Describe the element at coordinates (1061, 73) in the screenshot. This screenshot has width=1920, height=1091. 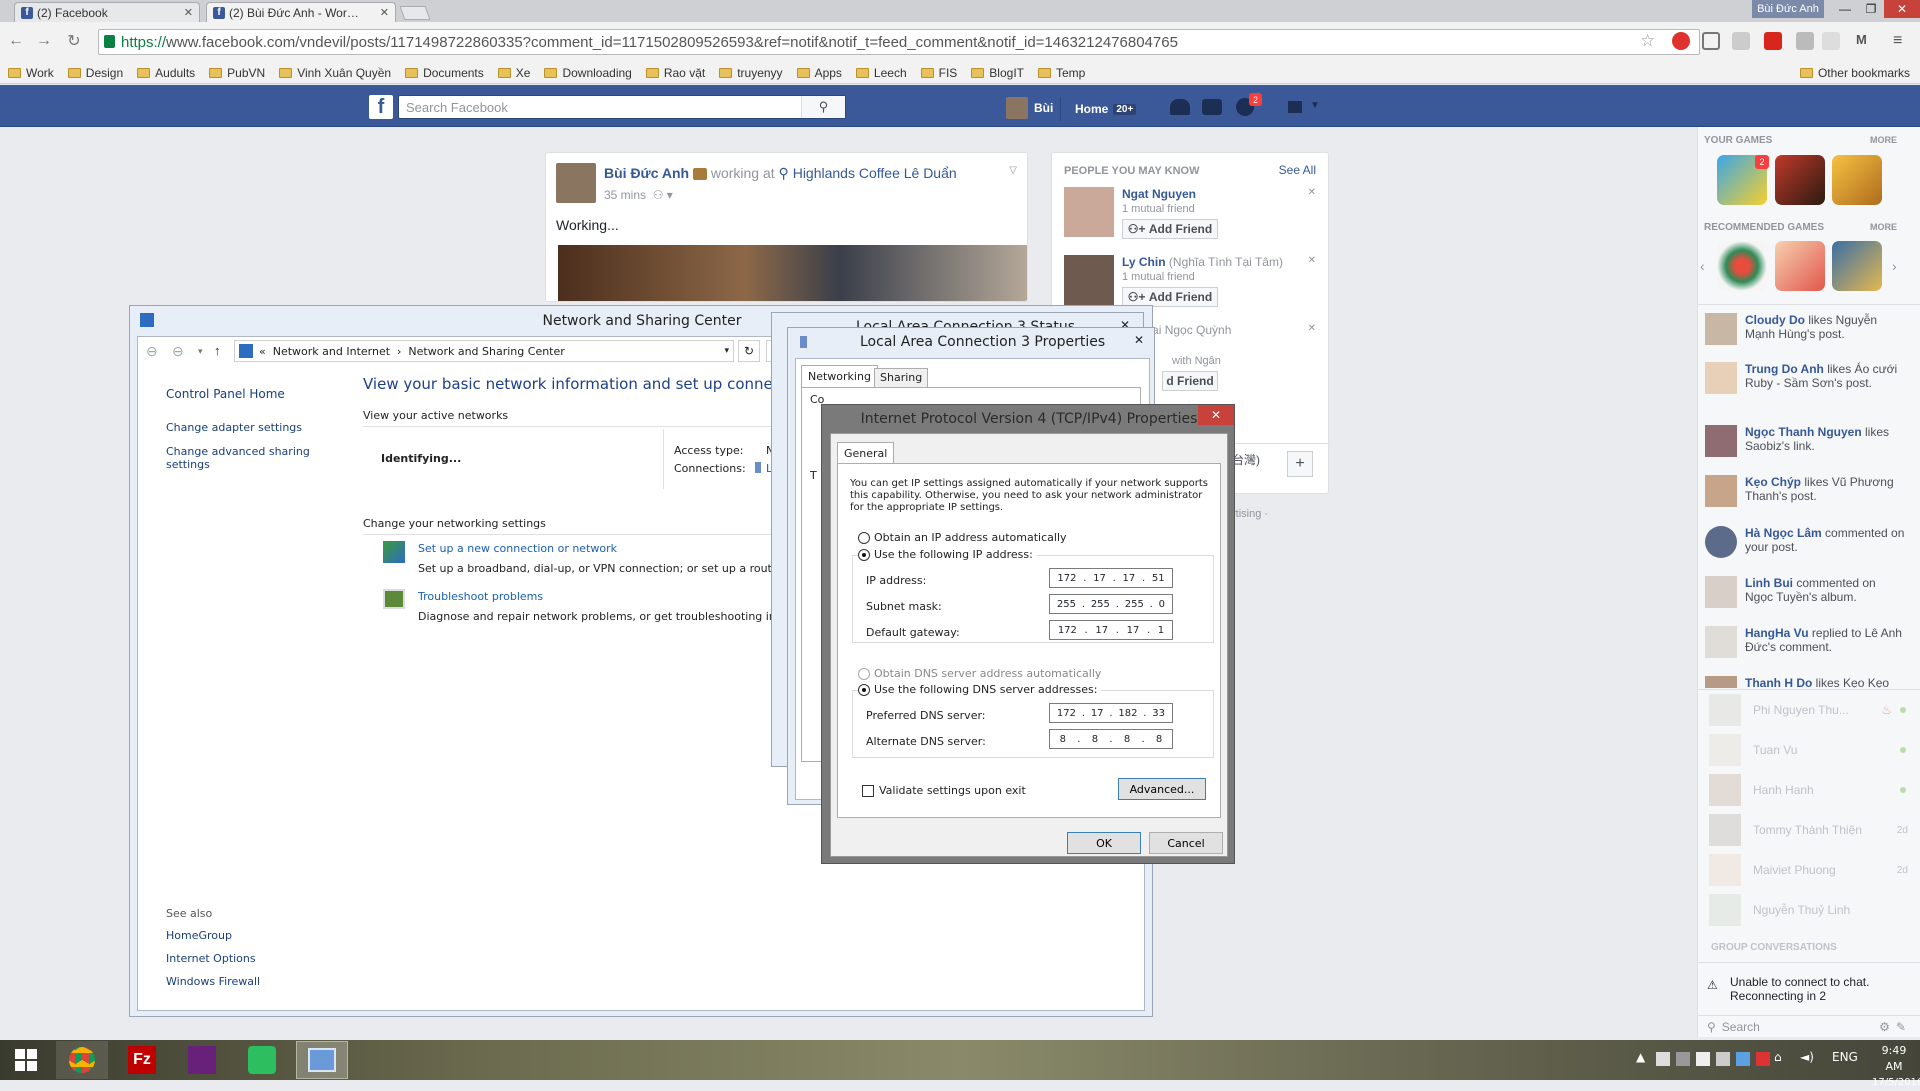
I see `bookmark-folder: Temp` at that location.